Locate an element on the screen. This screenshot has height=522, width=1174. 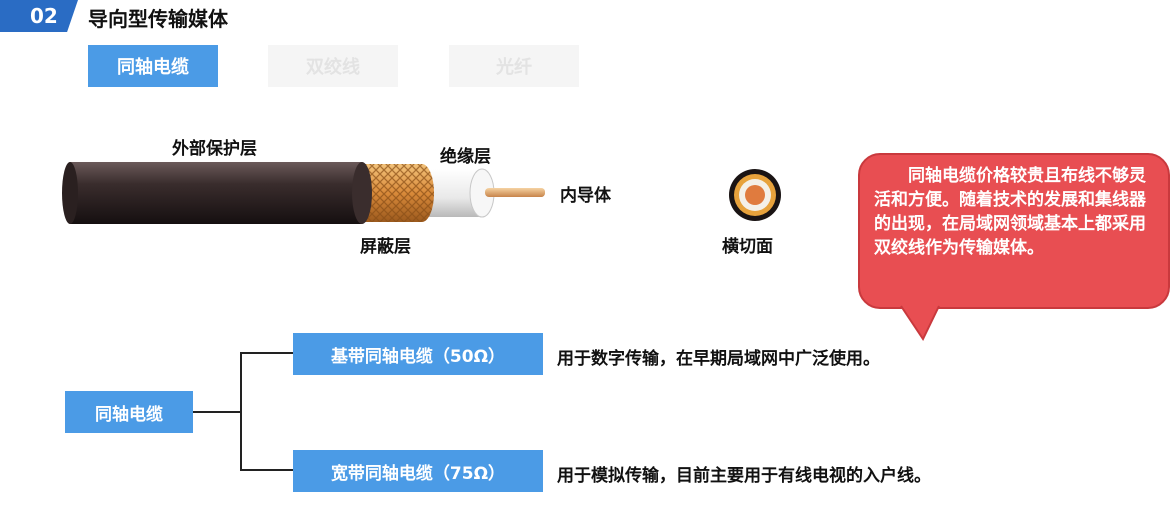
page-title: 导向型传输媒体 is located at coordinates (158, 19).